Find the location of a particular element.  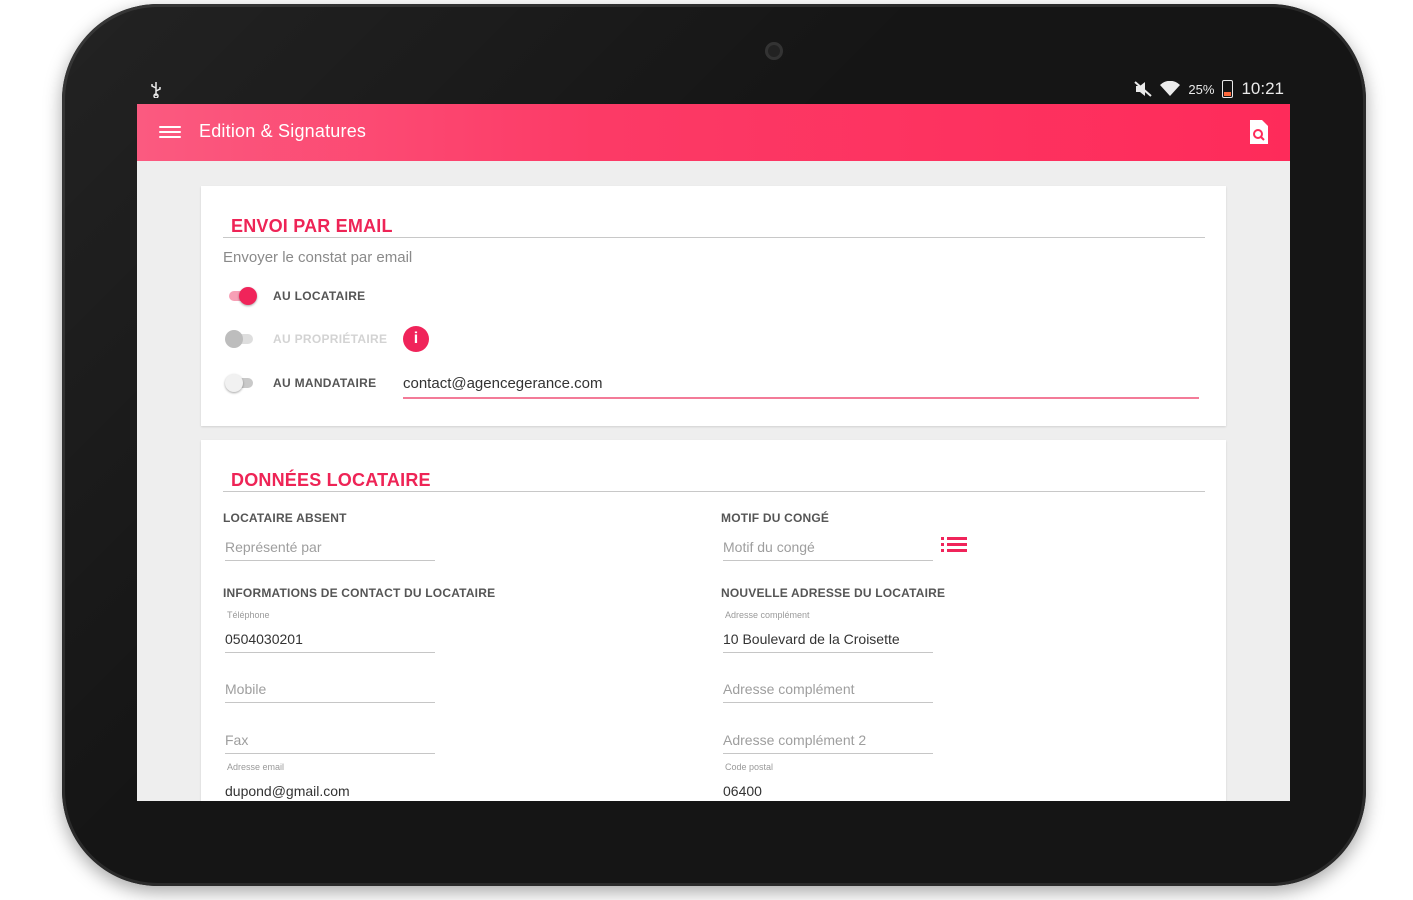

section-title-tenant: DONNÉES LOCATAIRE is located at coordinates (331, 480).